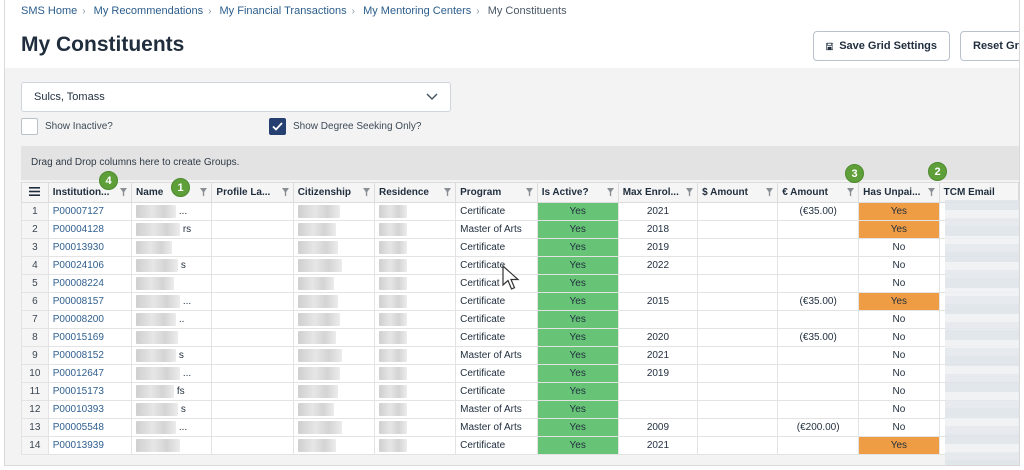 Image resolution: width=1024 pixels, height=470 pixels. What do you see at coordinates (527, 11) in the screenshot?
I see `breadcrumb-current: My Constituents` at bounding box center [527, 11].